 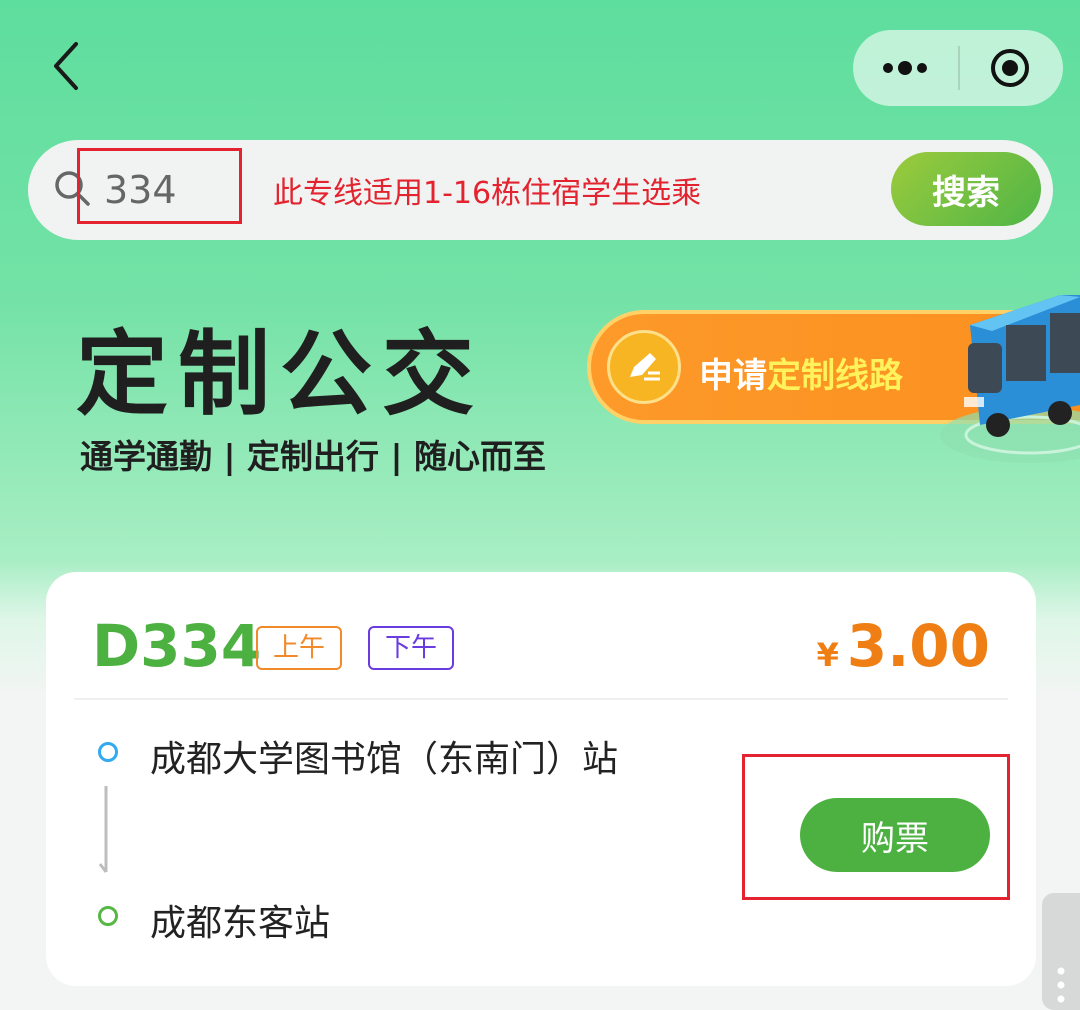 I want to click on close-mini-program-button, so click(x=1010, y=68).